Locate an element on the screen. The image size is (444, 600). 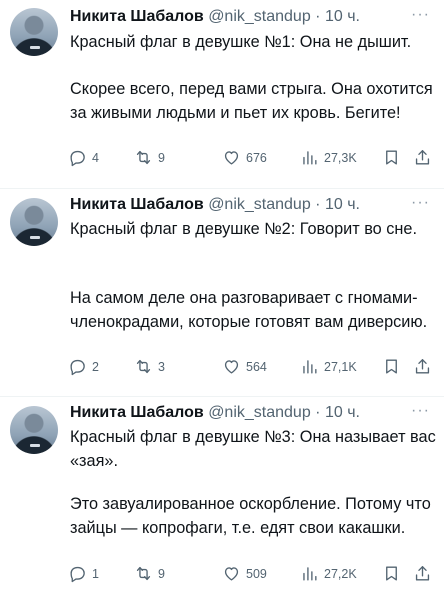
retweet-count: 3 is located at coordinates (161, 366).